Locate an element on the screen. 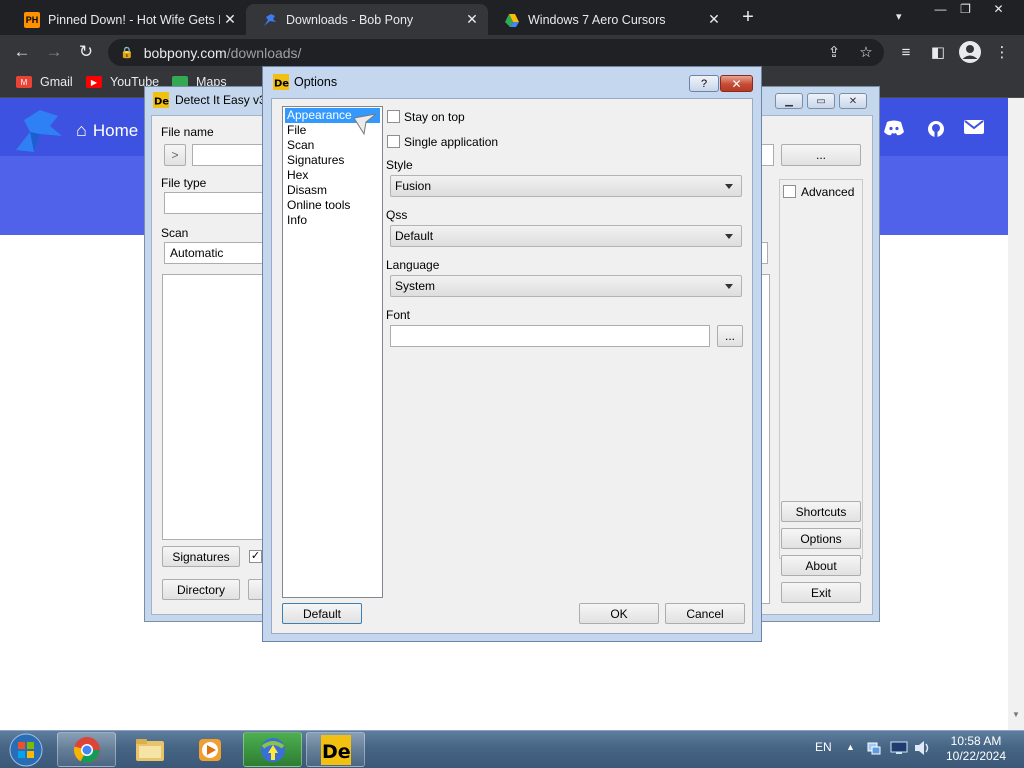 This screenshot has width=1024, height=768. back-arrow-icon: ← is located at coordinates (22, 52).